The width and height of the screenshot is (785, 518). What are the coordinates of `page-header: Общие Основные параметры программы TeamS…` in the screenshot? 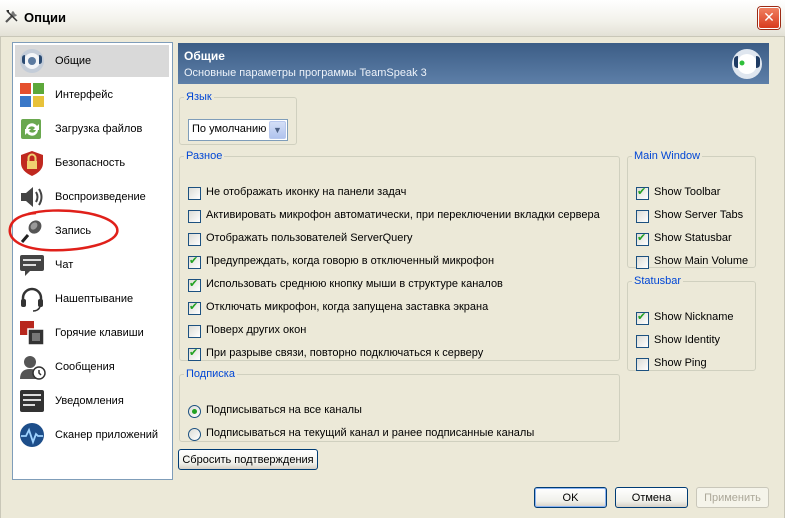 It's located at (473, 63).